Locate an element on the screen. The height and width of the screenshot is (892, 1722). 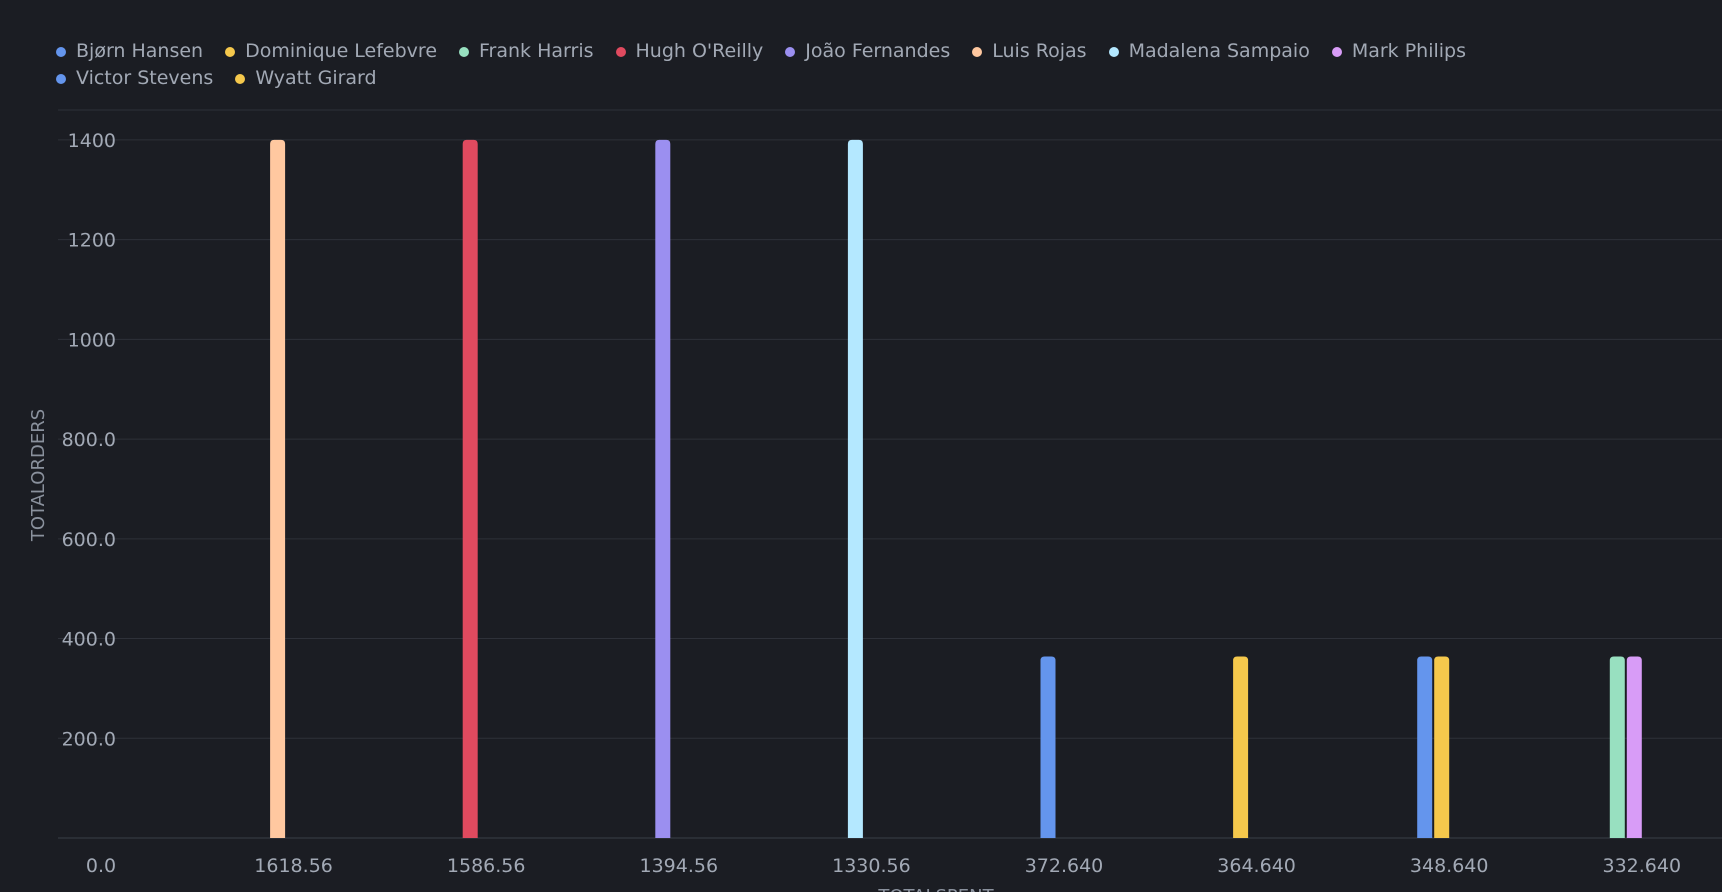
y-tick-label: 1000 is located at coordinates (92, 340).